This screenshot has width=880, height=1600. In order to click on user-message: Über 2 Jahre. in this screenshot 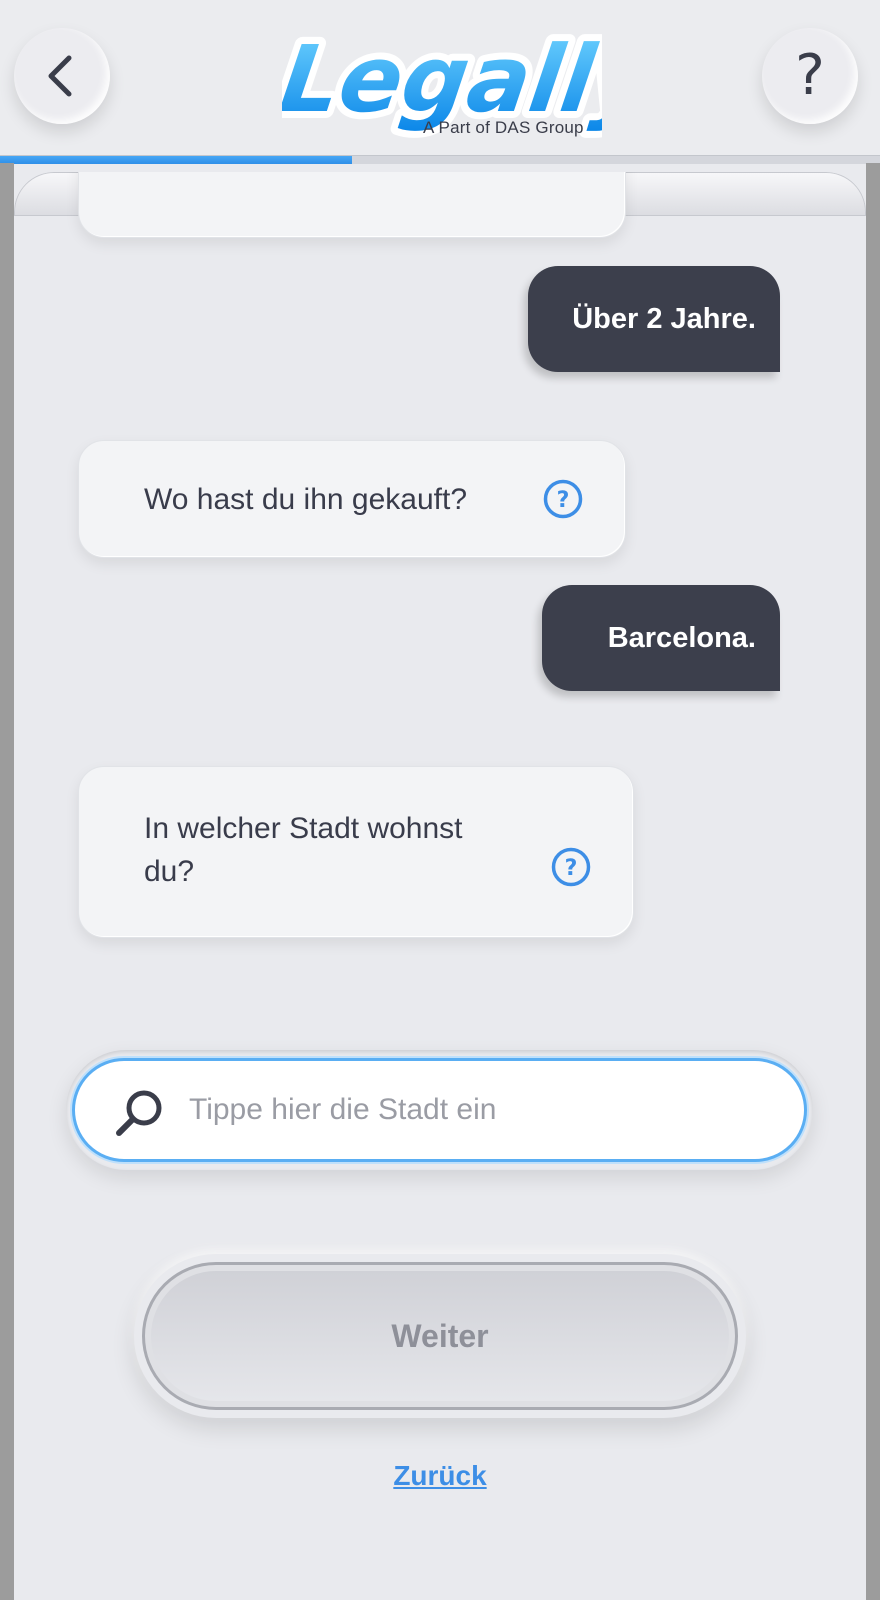, I will do `click(654, 319)`.